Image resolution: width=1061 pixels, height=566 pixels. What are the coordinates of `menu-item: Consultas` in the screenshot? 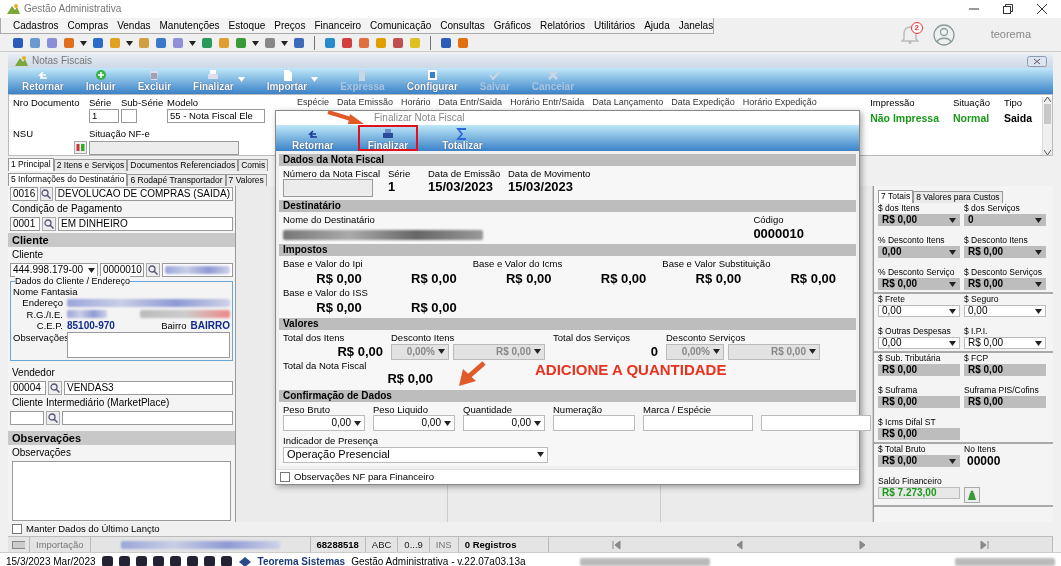 It's located at (462, 25).